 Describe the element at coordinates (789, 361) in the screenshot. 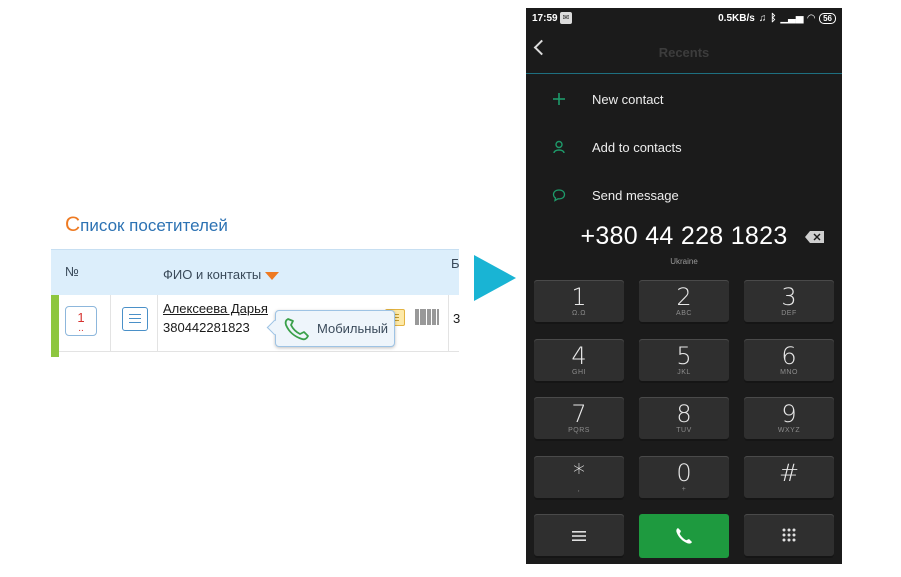

I see `key-6: 6 MNO` at that location.